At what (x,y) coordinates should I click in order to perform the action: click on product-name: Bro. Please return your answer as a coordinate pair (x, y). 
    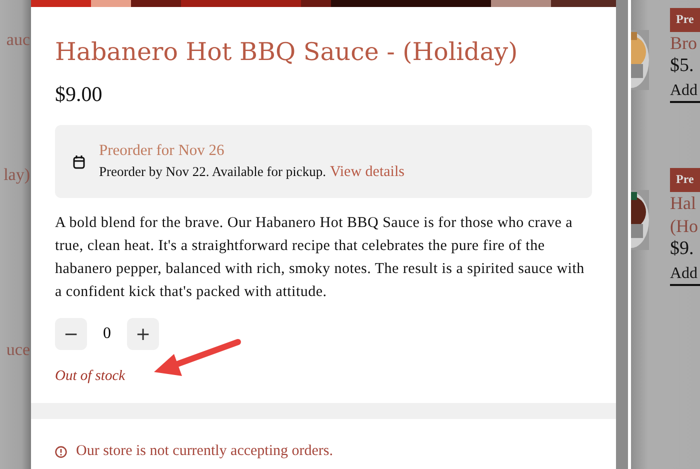
    Looking at the image, I should click on (684, 43).